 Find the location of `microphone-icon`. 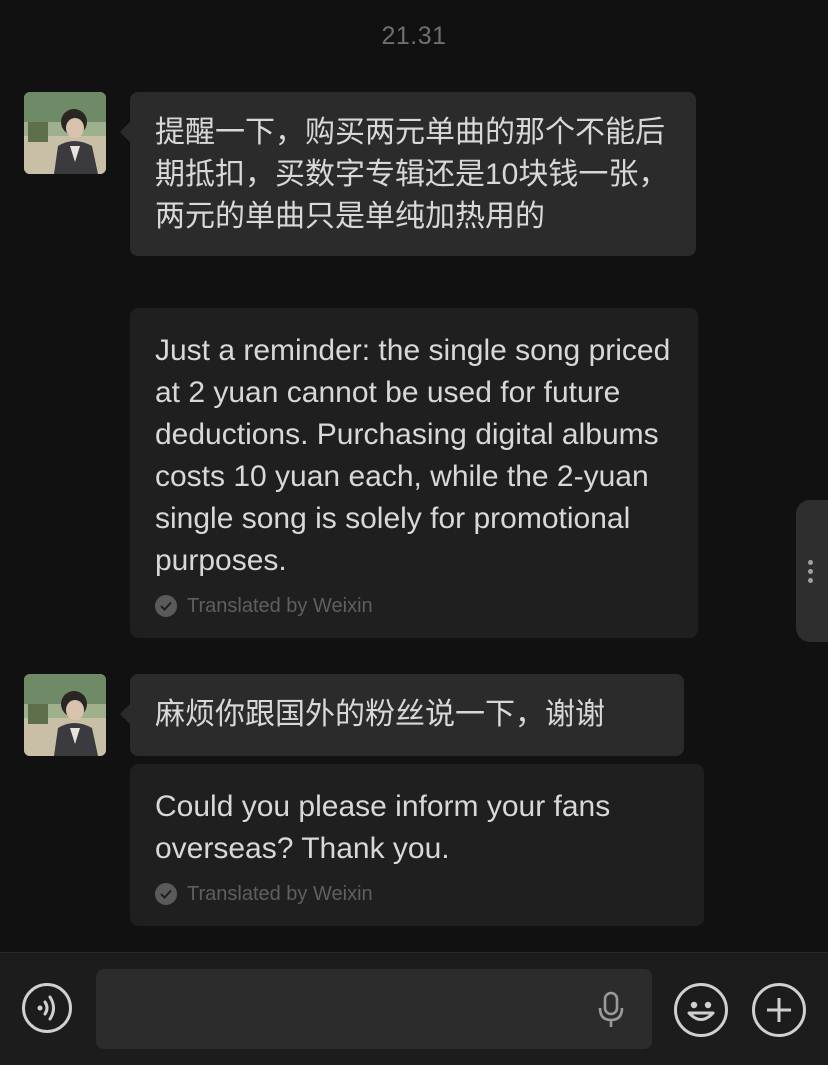

microphone-icon is located at coordinates (611, 1010).